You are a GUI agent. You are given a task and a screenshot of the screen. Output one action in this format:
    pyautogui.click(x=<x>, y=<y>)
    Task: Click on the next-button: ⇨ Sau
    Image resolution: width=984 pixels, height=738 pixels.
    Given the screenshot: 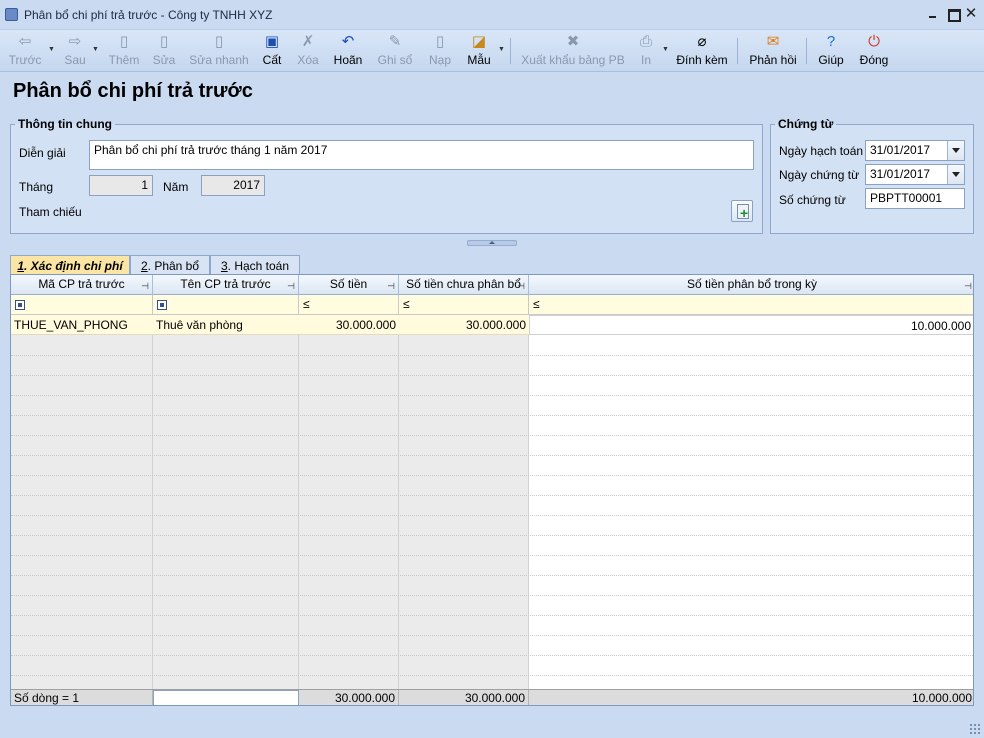 What is the action you would take?
    pyautogui.click(x=75, y=51)
    